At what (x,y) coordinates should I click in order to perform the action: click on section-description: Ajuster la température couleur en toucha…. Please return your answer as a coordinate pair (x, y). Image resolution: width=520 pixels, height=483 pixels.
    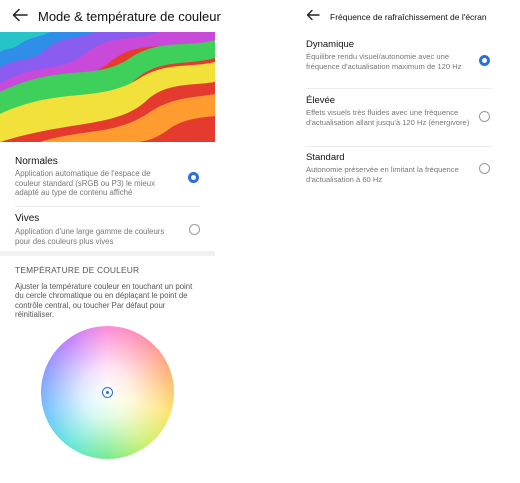
    Looking at the image, I should click on (104, 301).